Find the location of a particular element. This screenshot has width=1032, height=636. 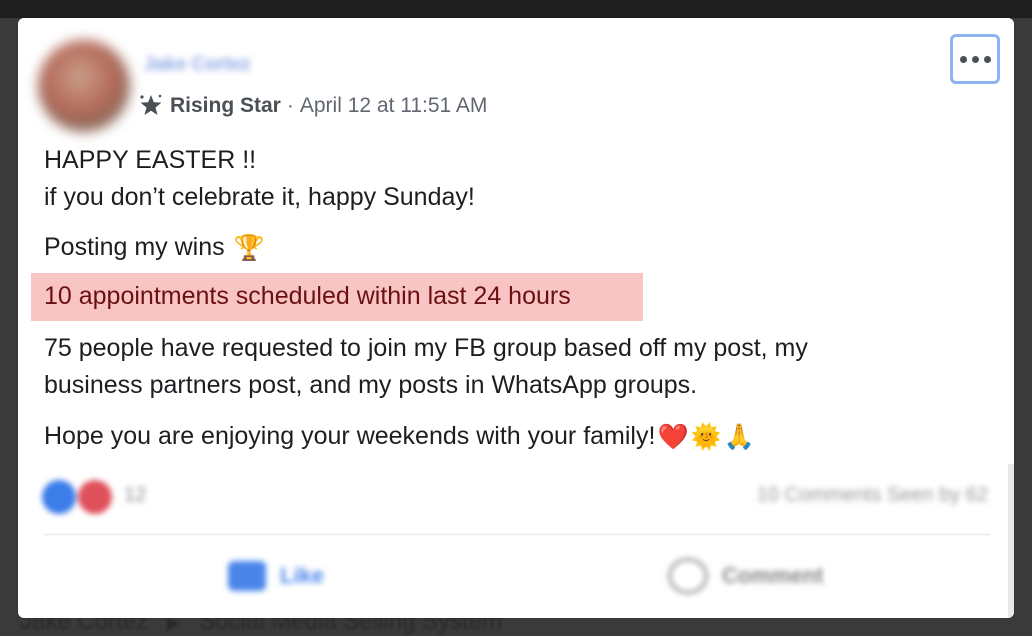

comment-bubble-icon is located at coordinates (688, 576).